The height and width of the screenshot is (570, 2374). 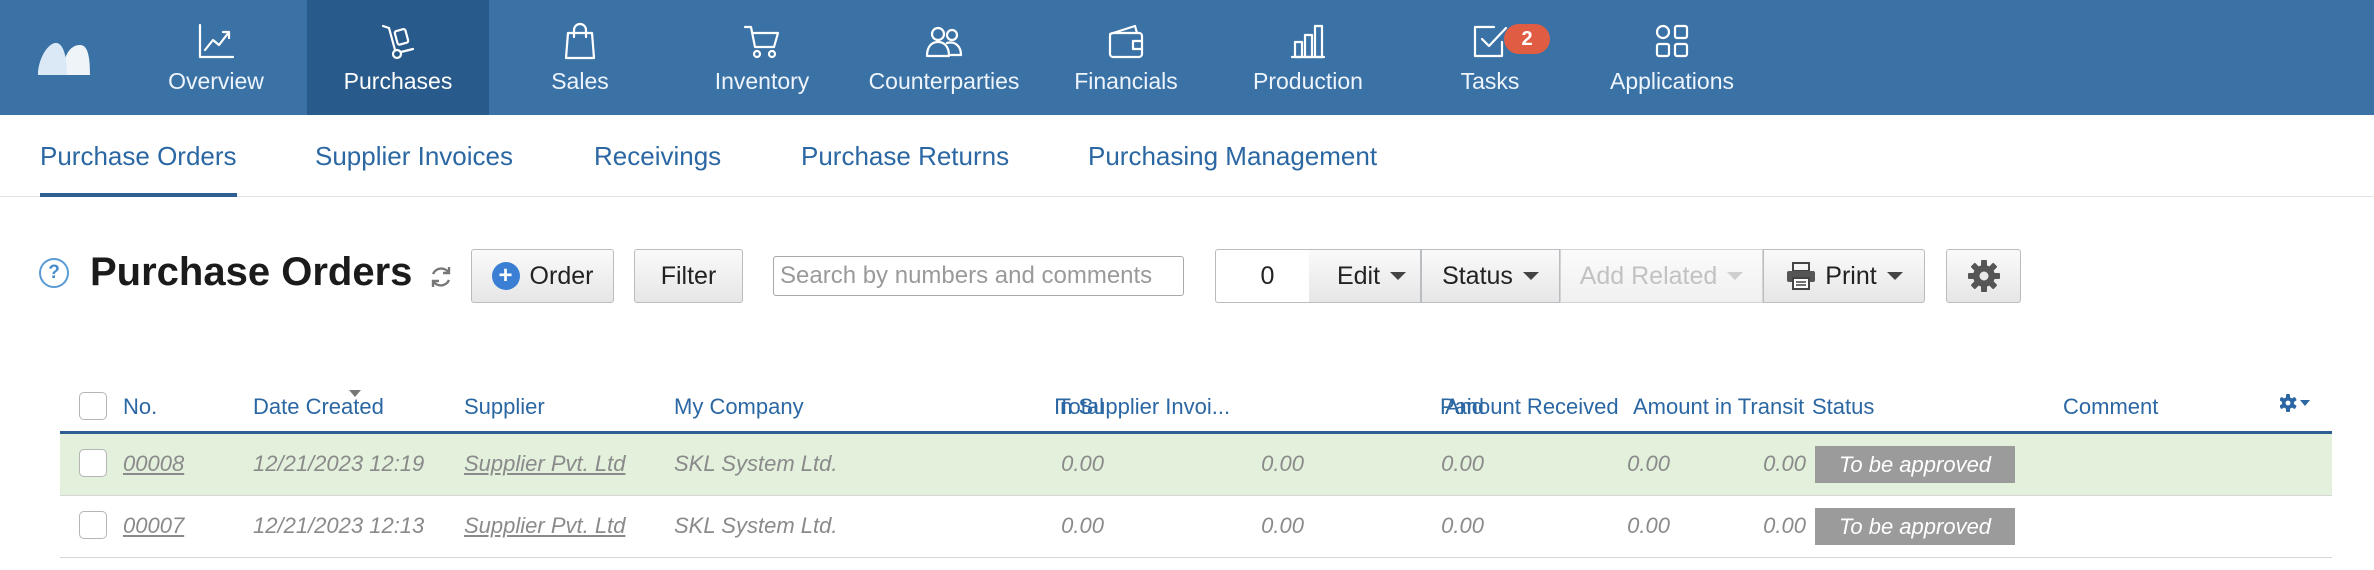 What do you see at coordinates (944, 42) in the screenshot?
I see `users-icon` at bounding box center [944, 42].